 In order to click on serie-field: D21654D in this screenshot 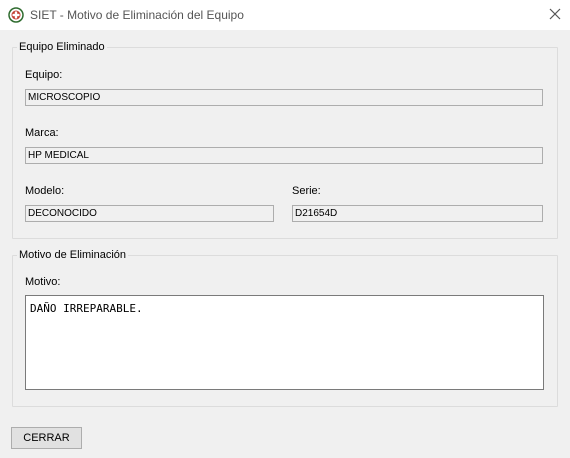, I will do `click(417, 213)`.